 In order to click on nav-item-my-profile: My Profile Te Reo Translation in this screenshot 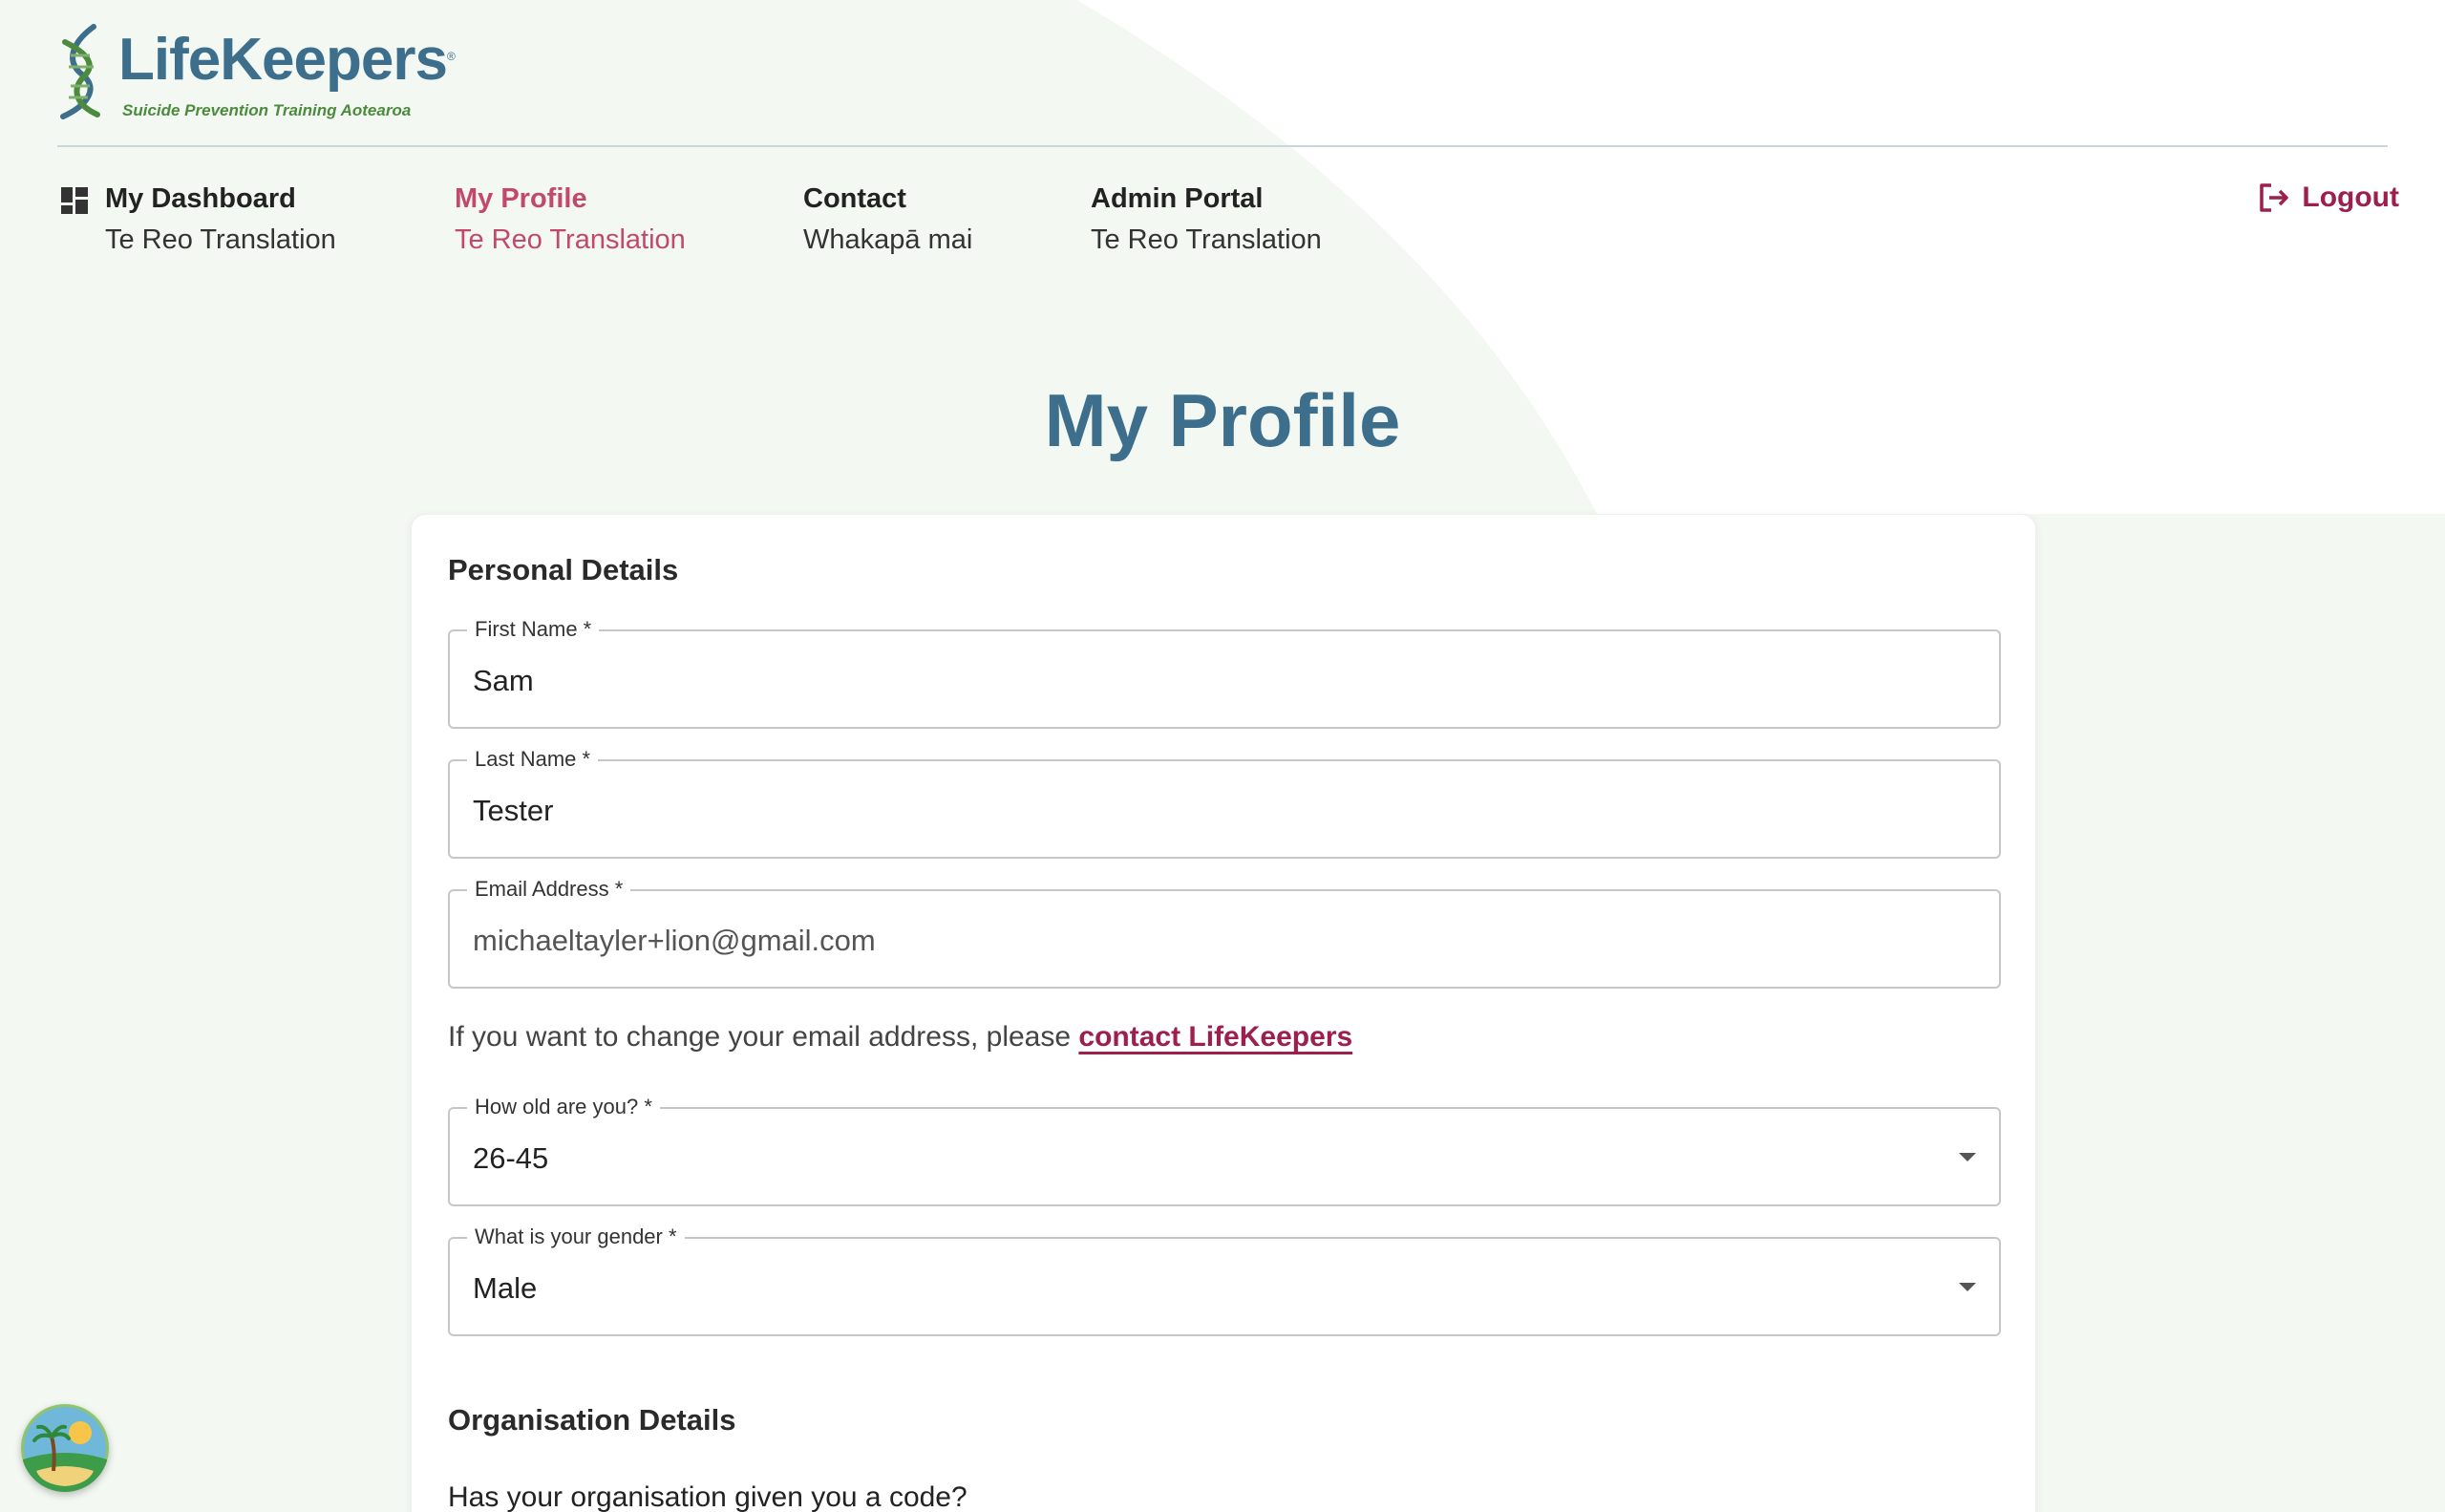, I will do `click(570, 221)`.